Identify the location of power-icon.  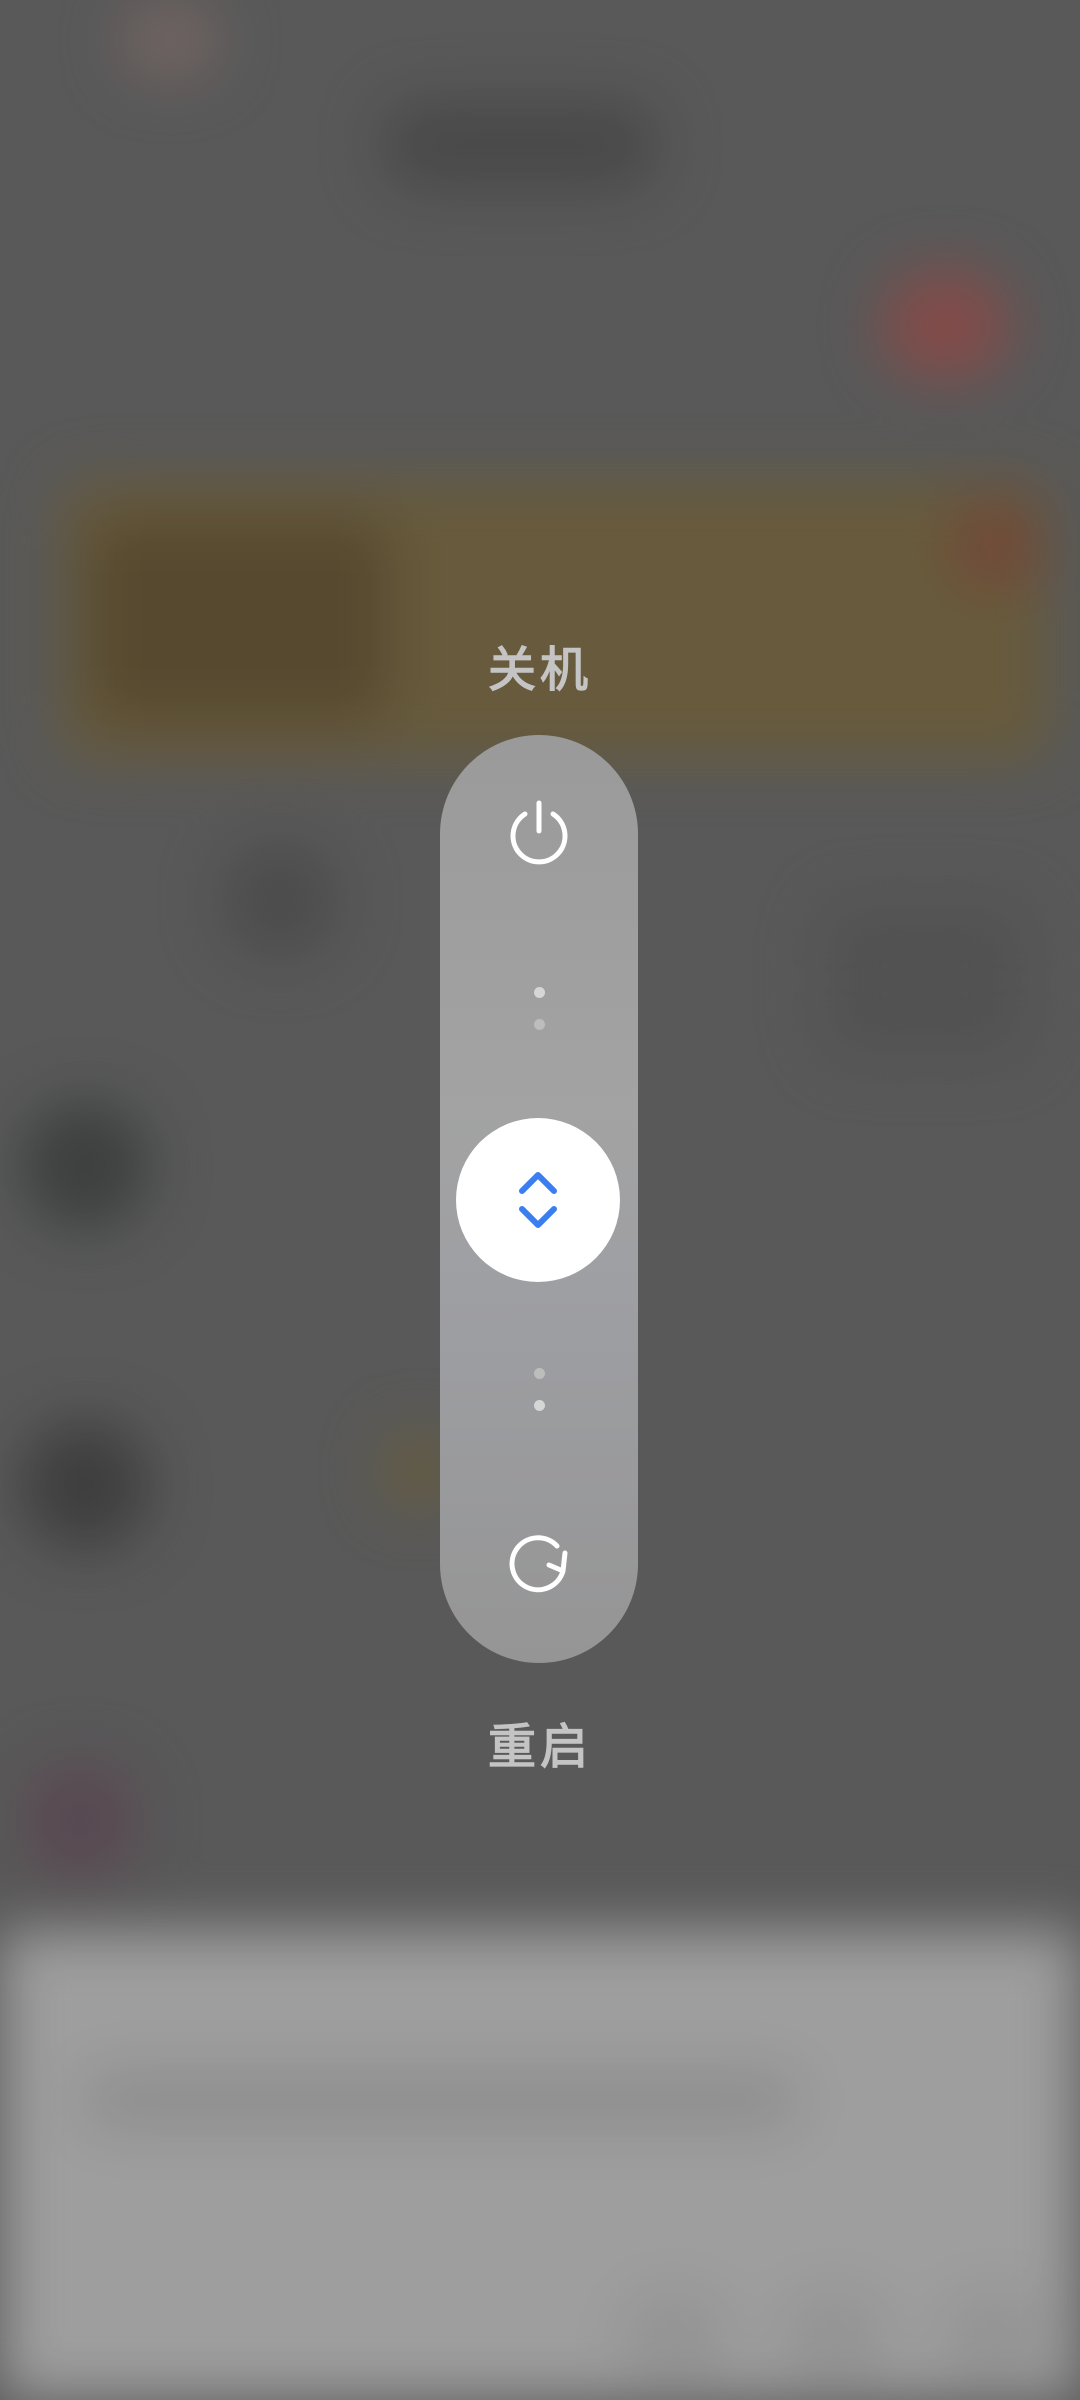
(539, 833).